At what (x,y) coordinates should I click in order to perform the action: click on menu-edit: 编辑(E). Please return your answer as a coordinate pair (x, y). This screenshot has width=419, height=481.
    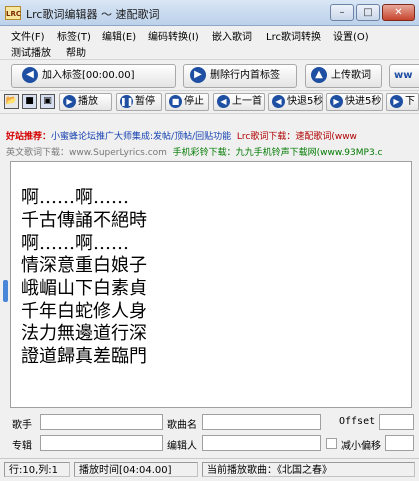
    Looking at the image, I should click on (119, 35).